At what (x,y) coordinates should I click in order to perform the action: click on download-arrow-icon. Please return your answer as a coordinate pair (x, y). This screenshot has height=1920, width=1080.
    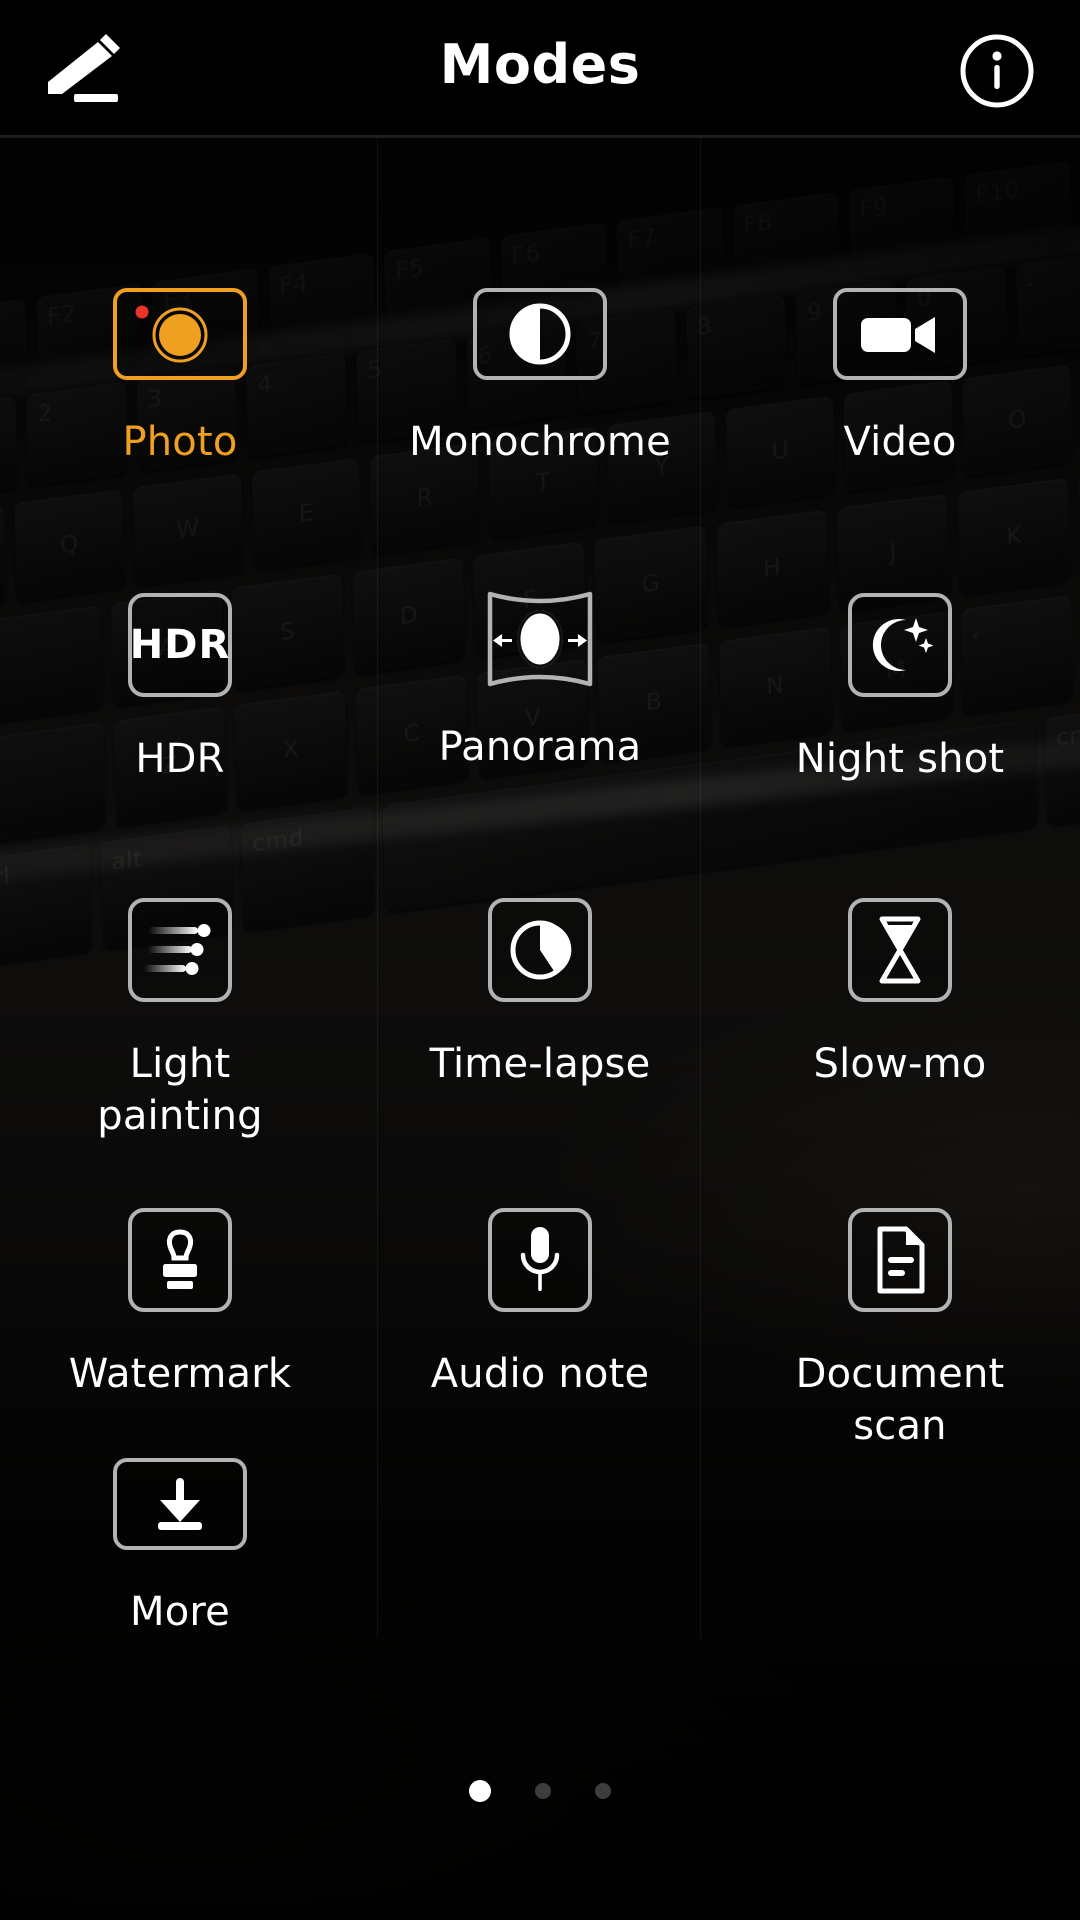
    Looking at the image, I should click on (180, 1504).